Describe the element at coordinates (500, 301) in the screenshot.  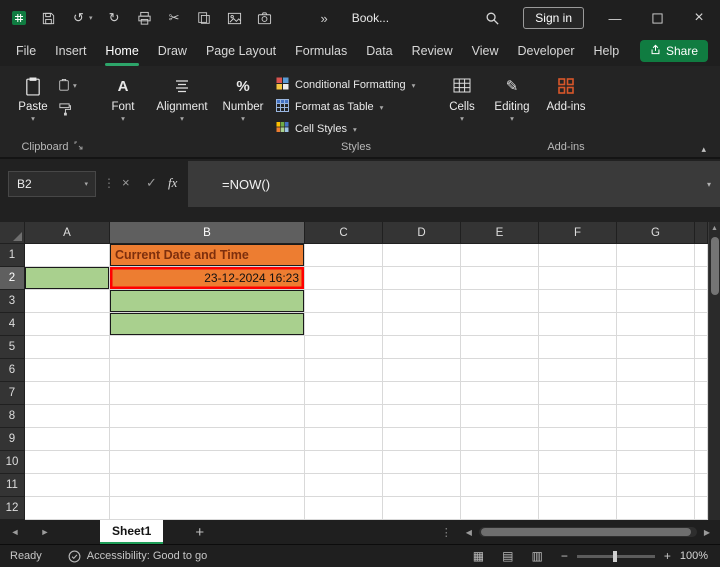
I see `cell-E3` at that location.